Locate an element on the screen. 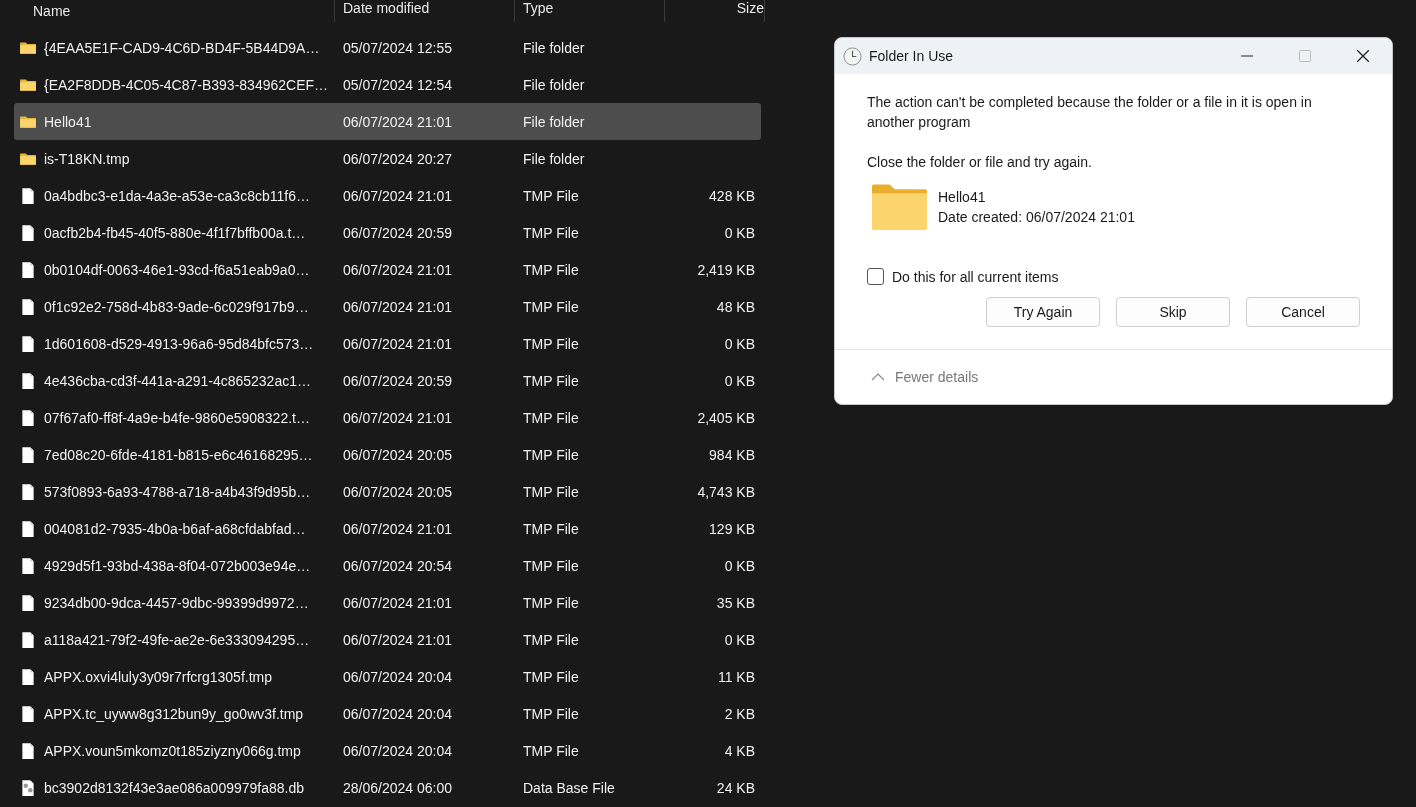 The image size is (1416, 807). column-header: Type is located at coordinates (590, 11).